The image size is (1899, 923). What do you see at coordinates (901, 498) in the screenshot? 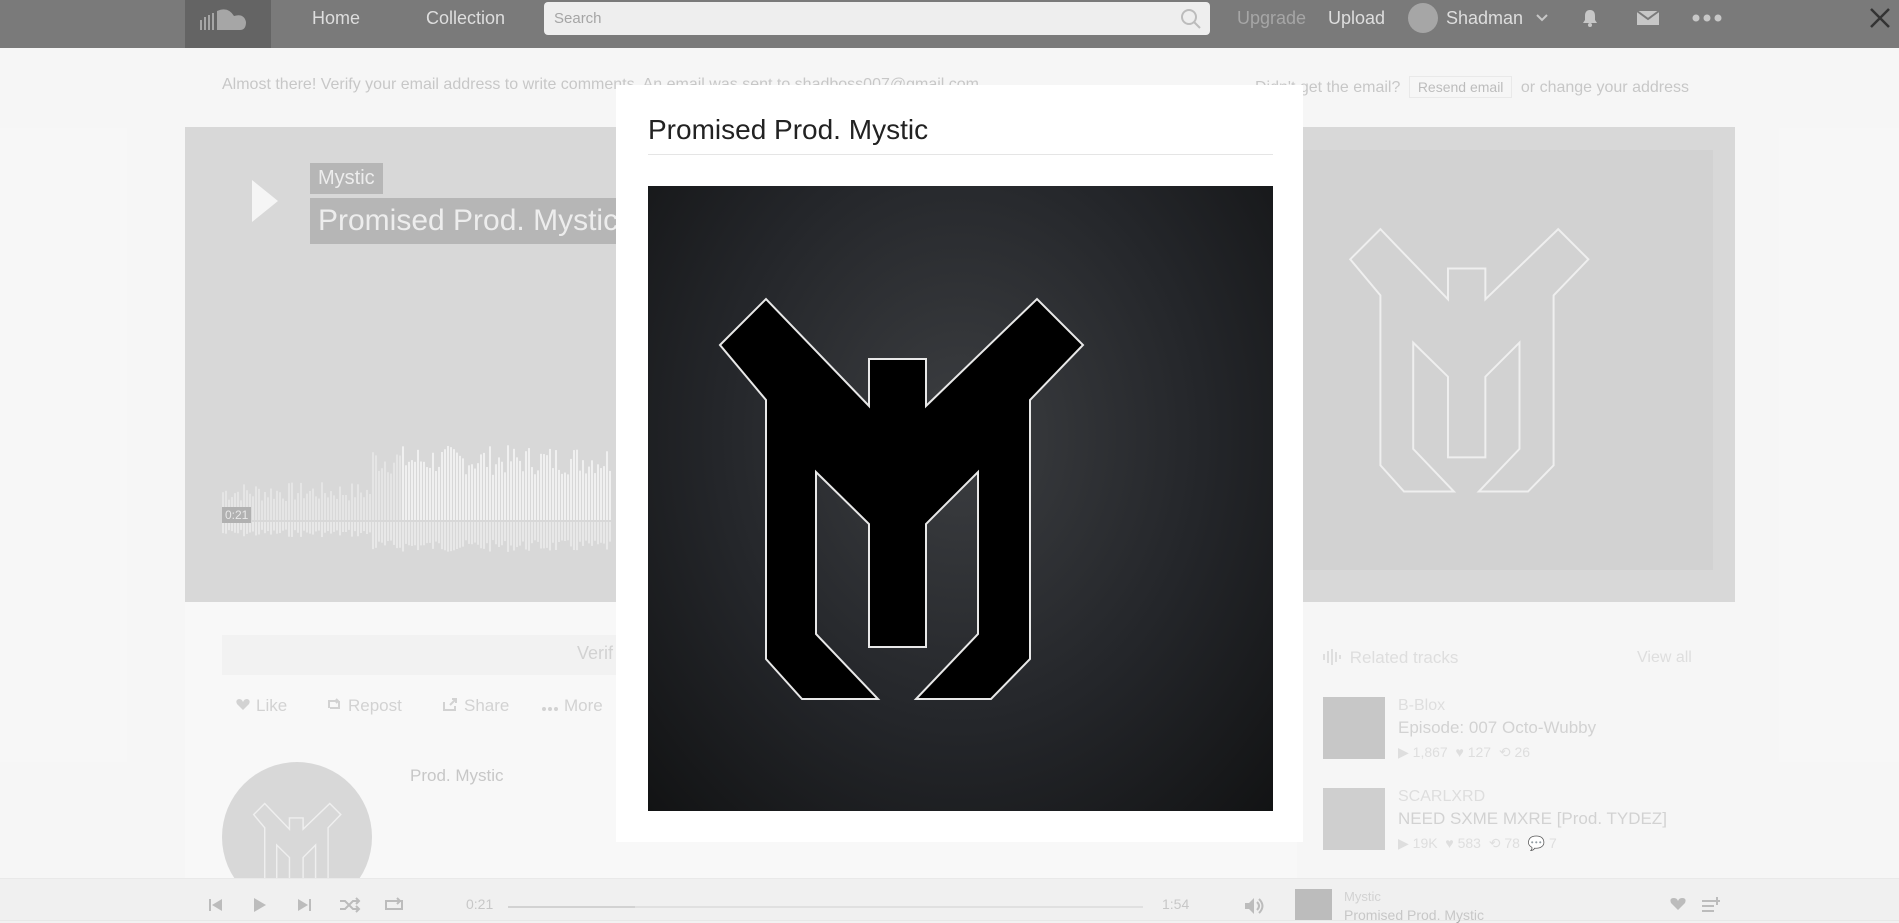
I see `mystic-logo-icon` at bounding box center [901, 498].